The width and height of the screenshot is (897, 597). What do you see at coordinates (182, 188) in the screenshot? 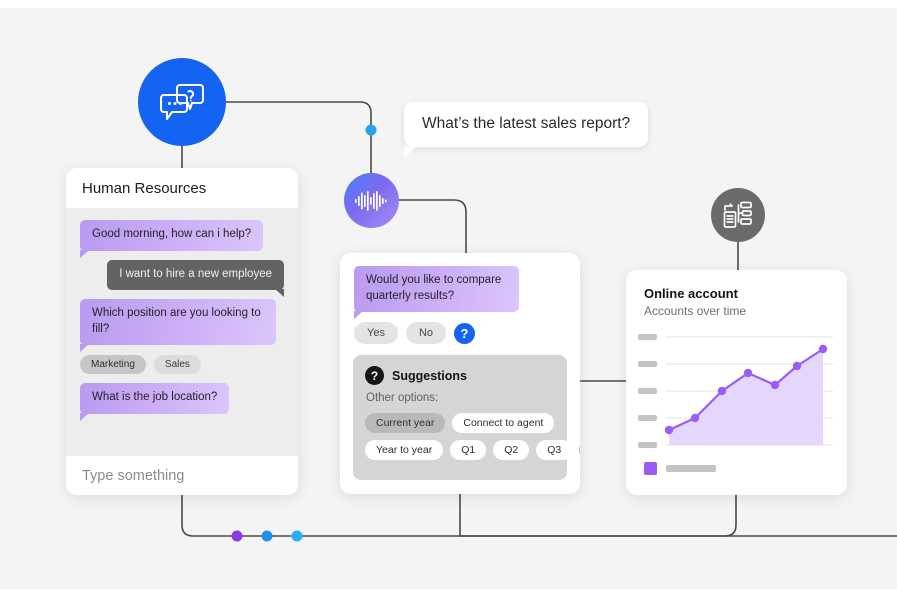
I see `hr-card-title: Human Resources` at bounding box center [182, 188].